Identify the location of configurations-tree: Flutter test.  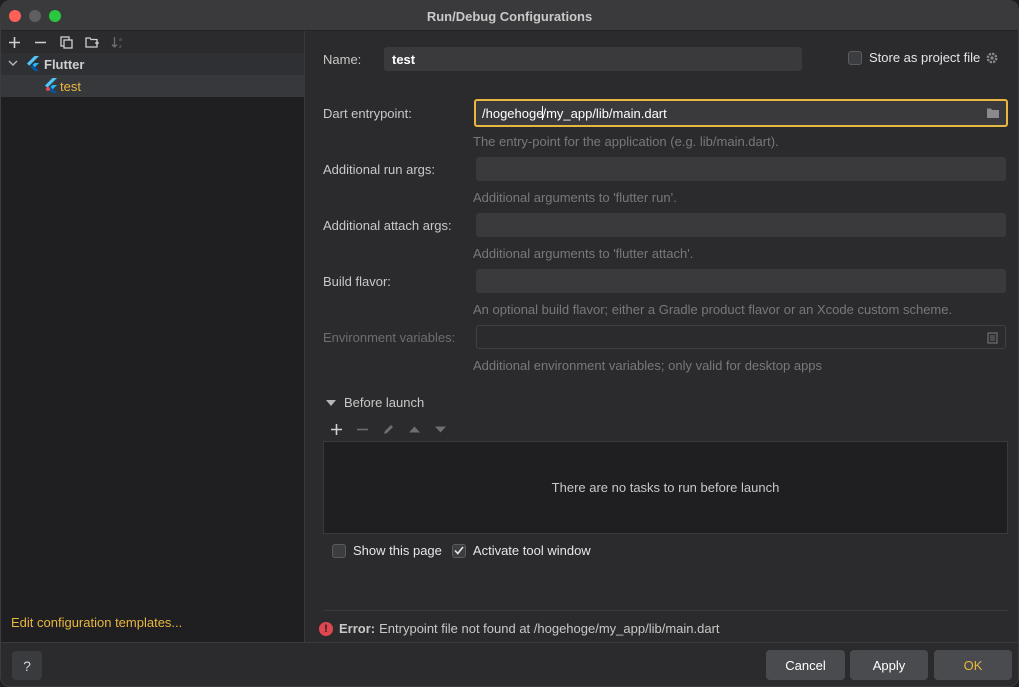
(152, 75).